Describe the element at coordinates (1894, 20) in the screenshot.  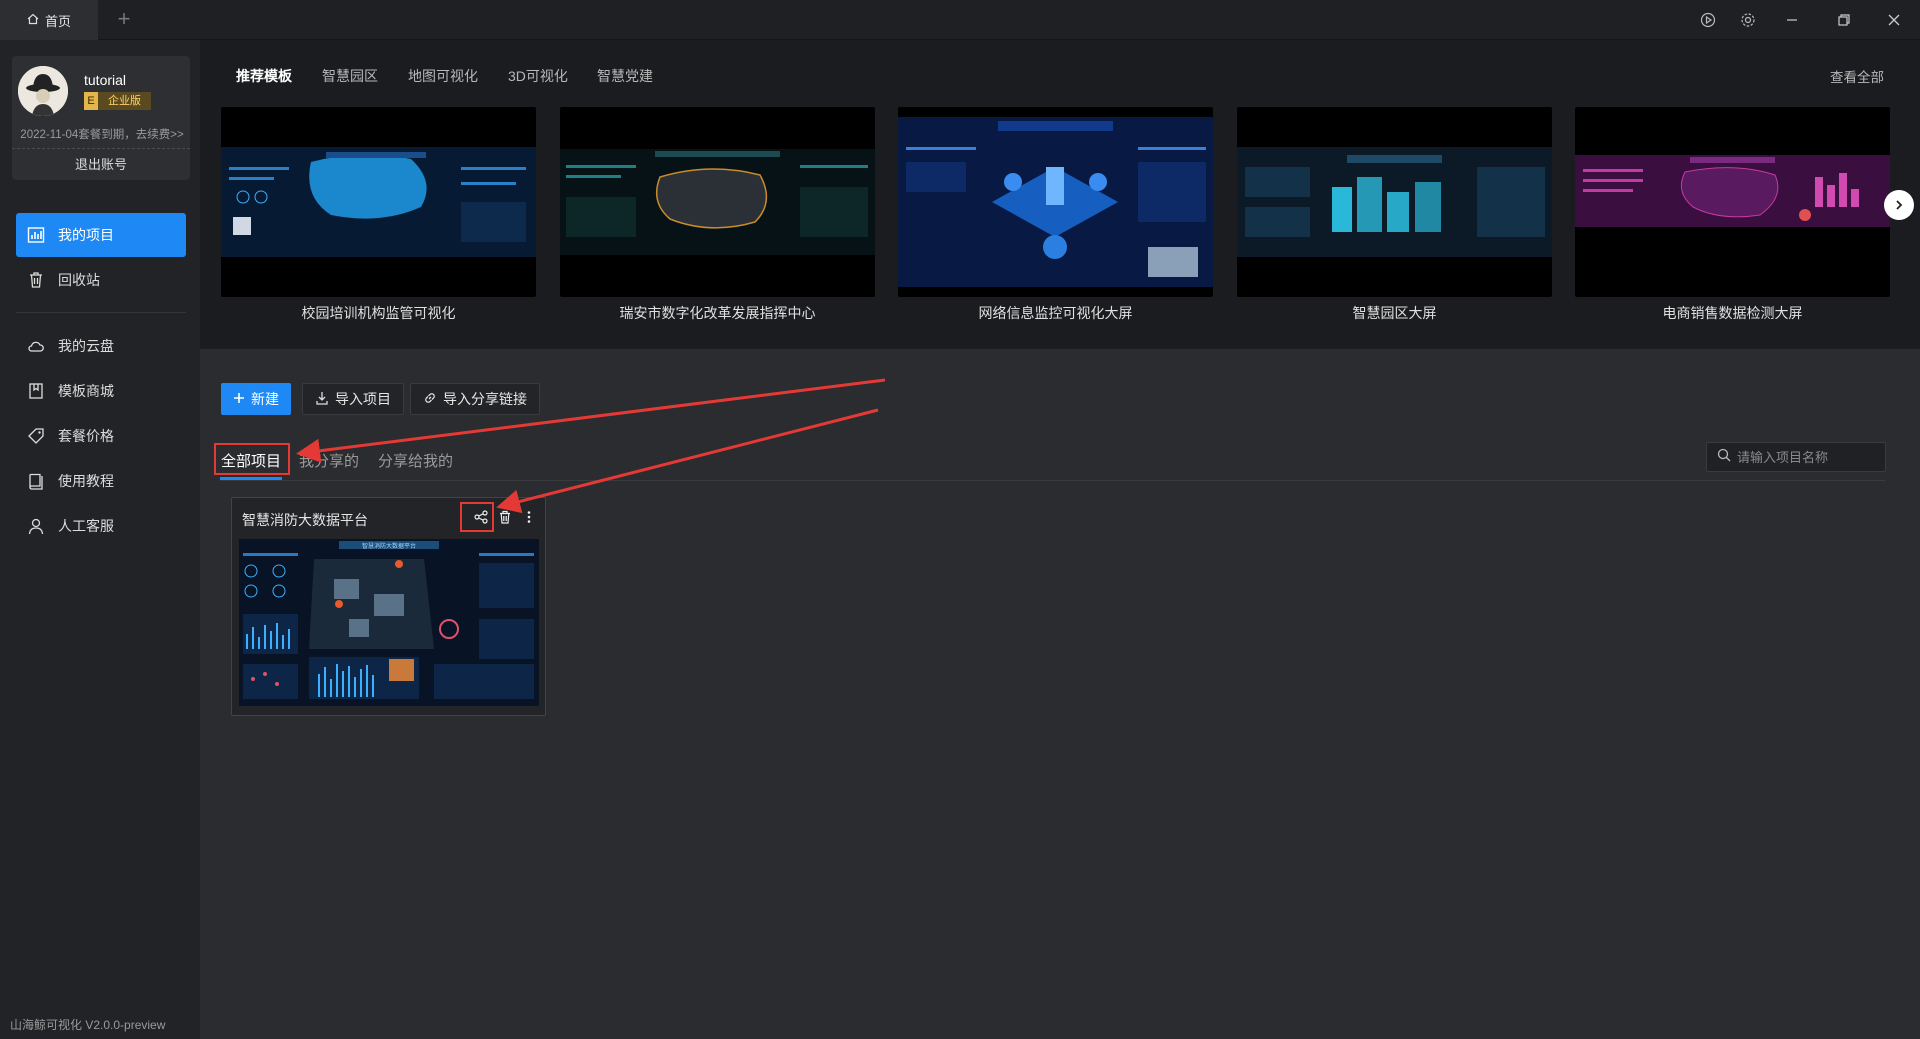
I see `close-icon` at that location.